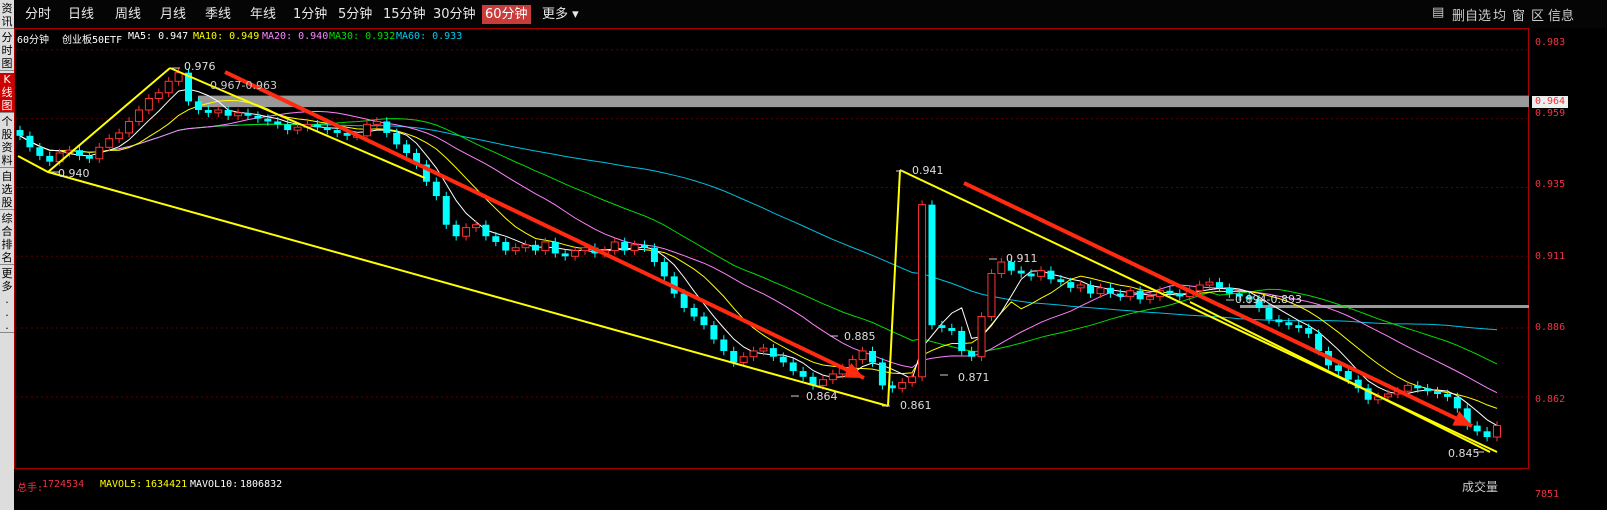  What do you see at coordinates (1537, 14) in the screenshot?
I see `toolbar-button: 区` at bounding box center [1537, 14].